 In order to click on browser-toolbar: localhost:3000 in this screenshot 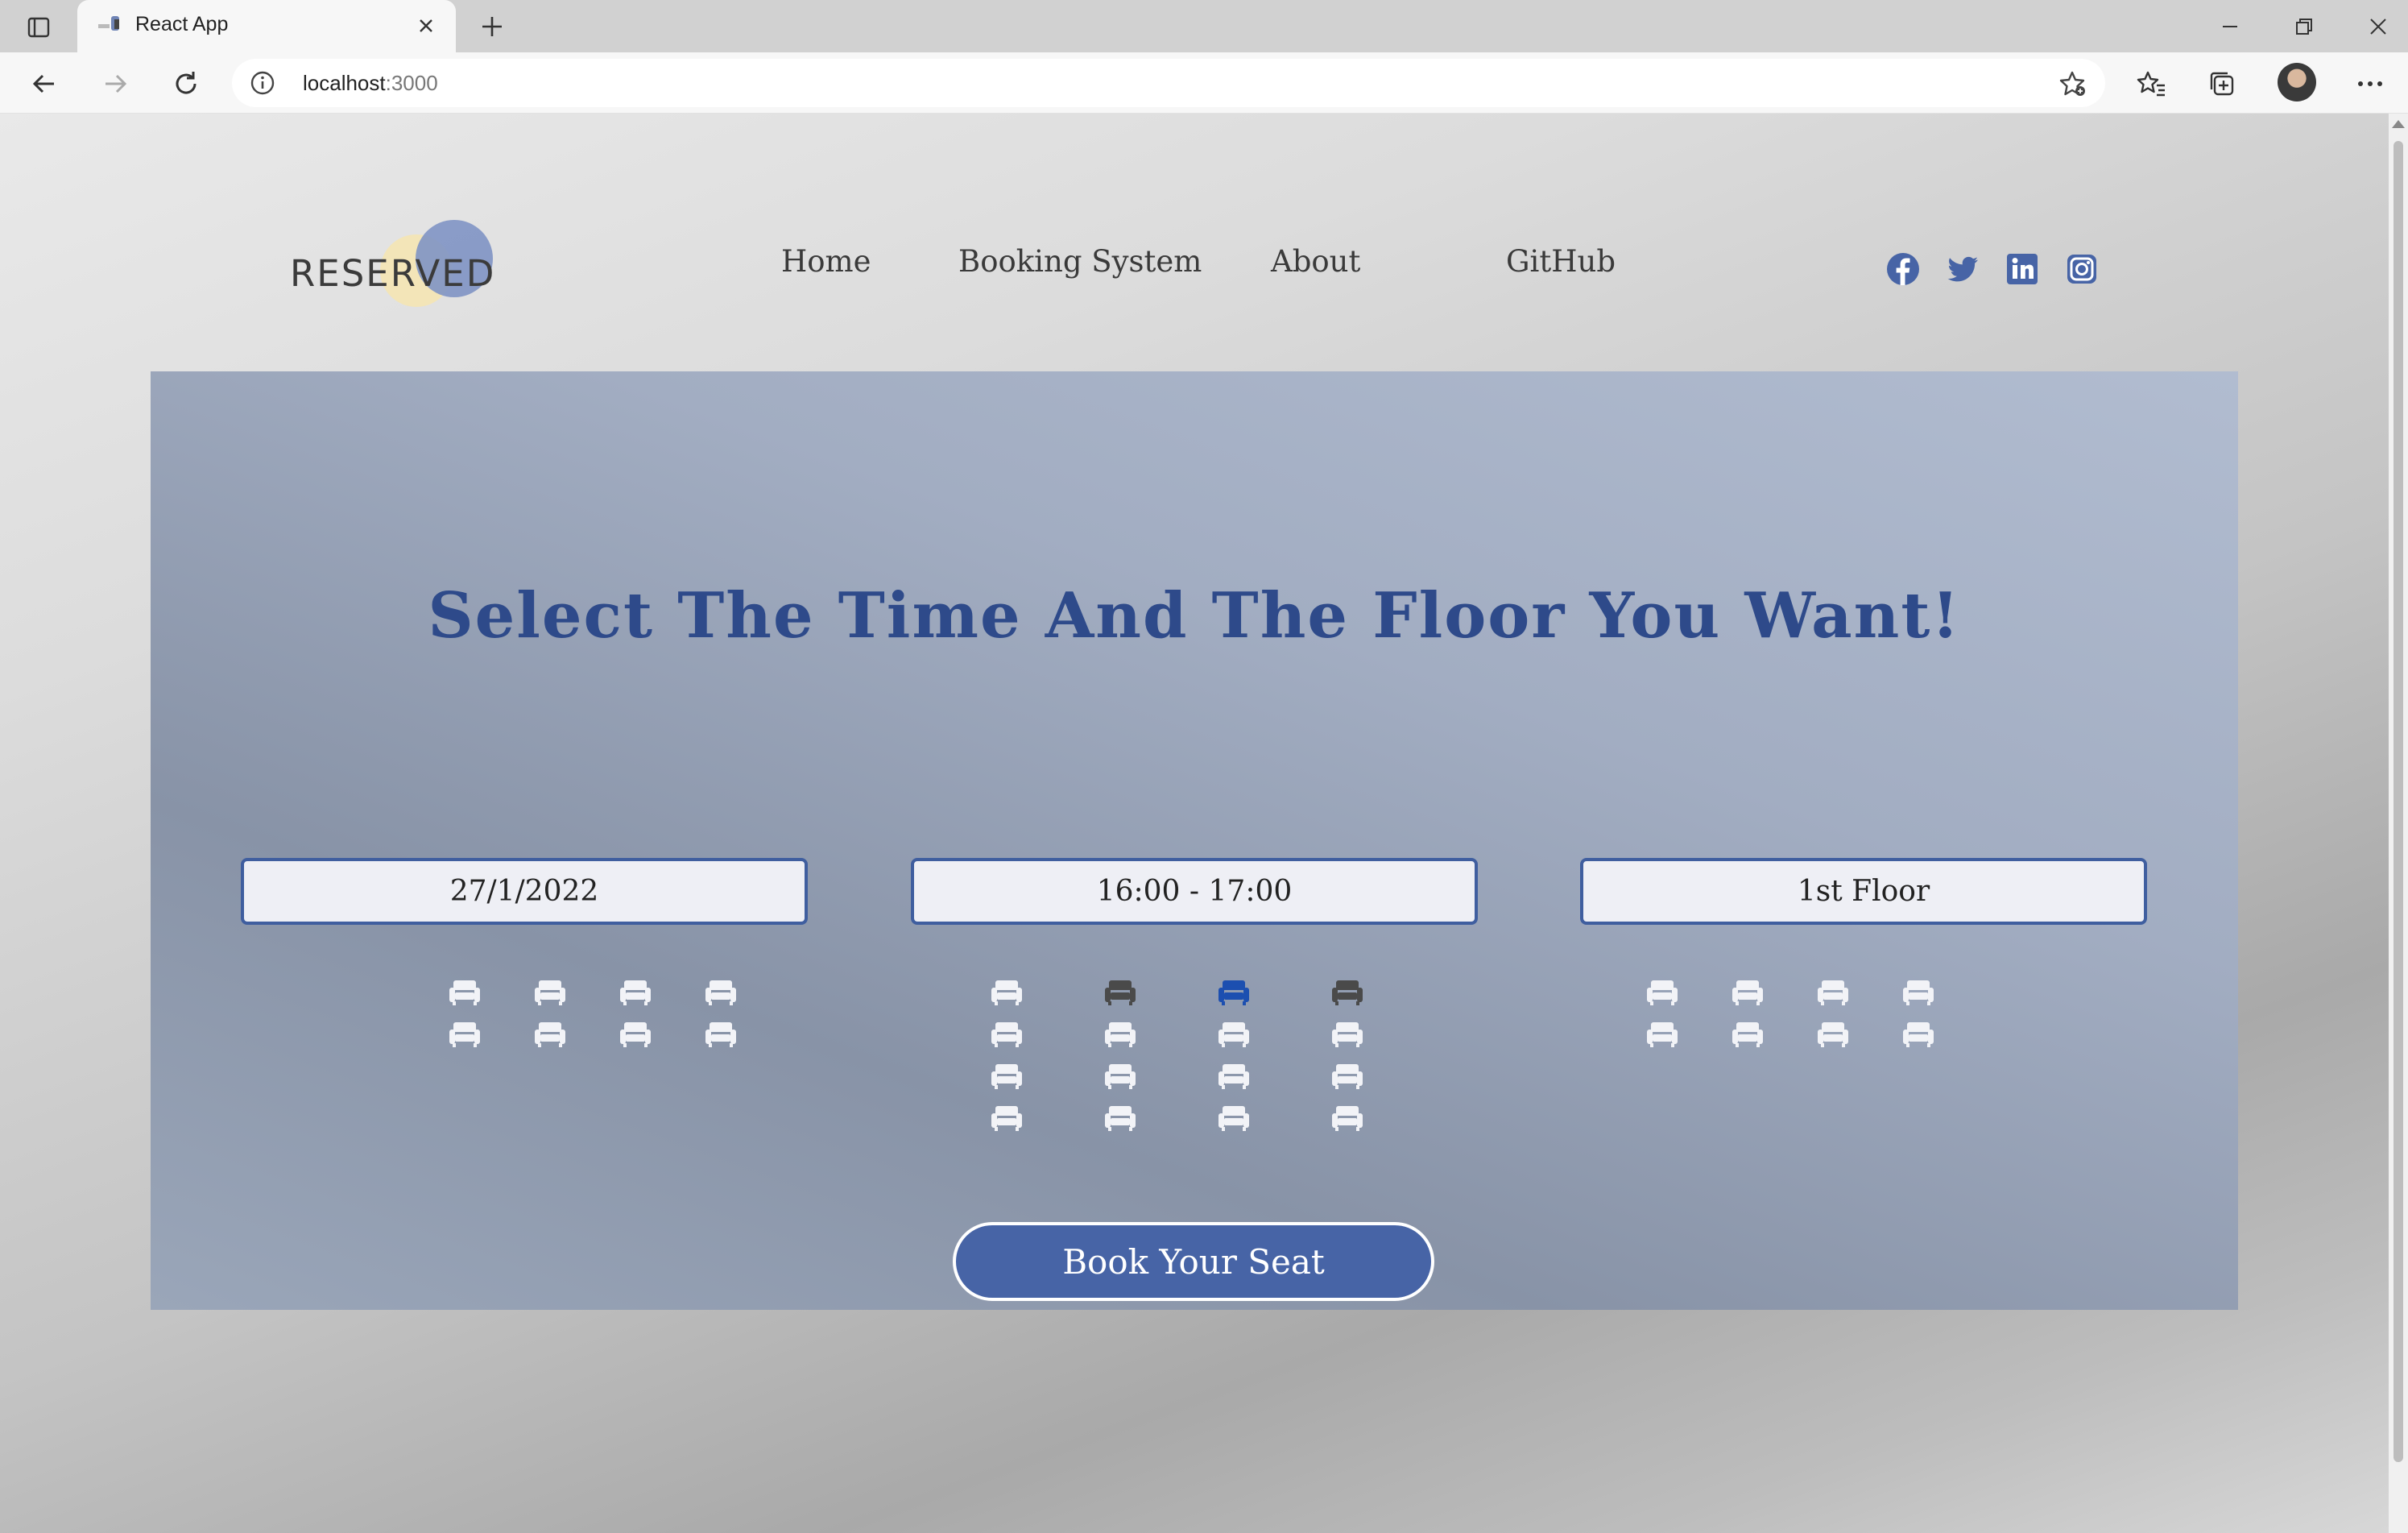, I will do `click(1204, 83)`.